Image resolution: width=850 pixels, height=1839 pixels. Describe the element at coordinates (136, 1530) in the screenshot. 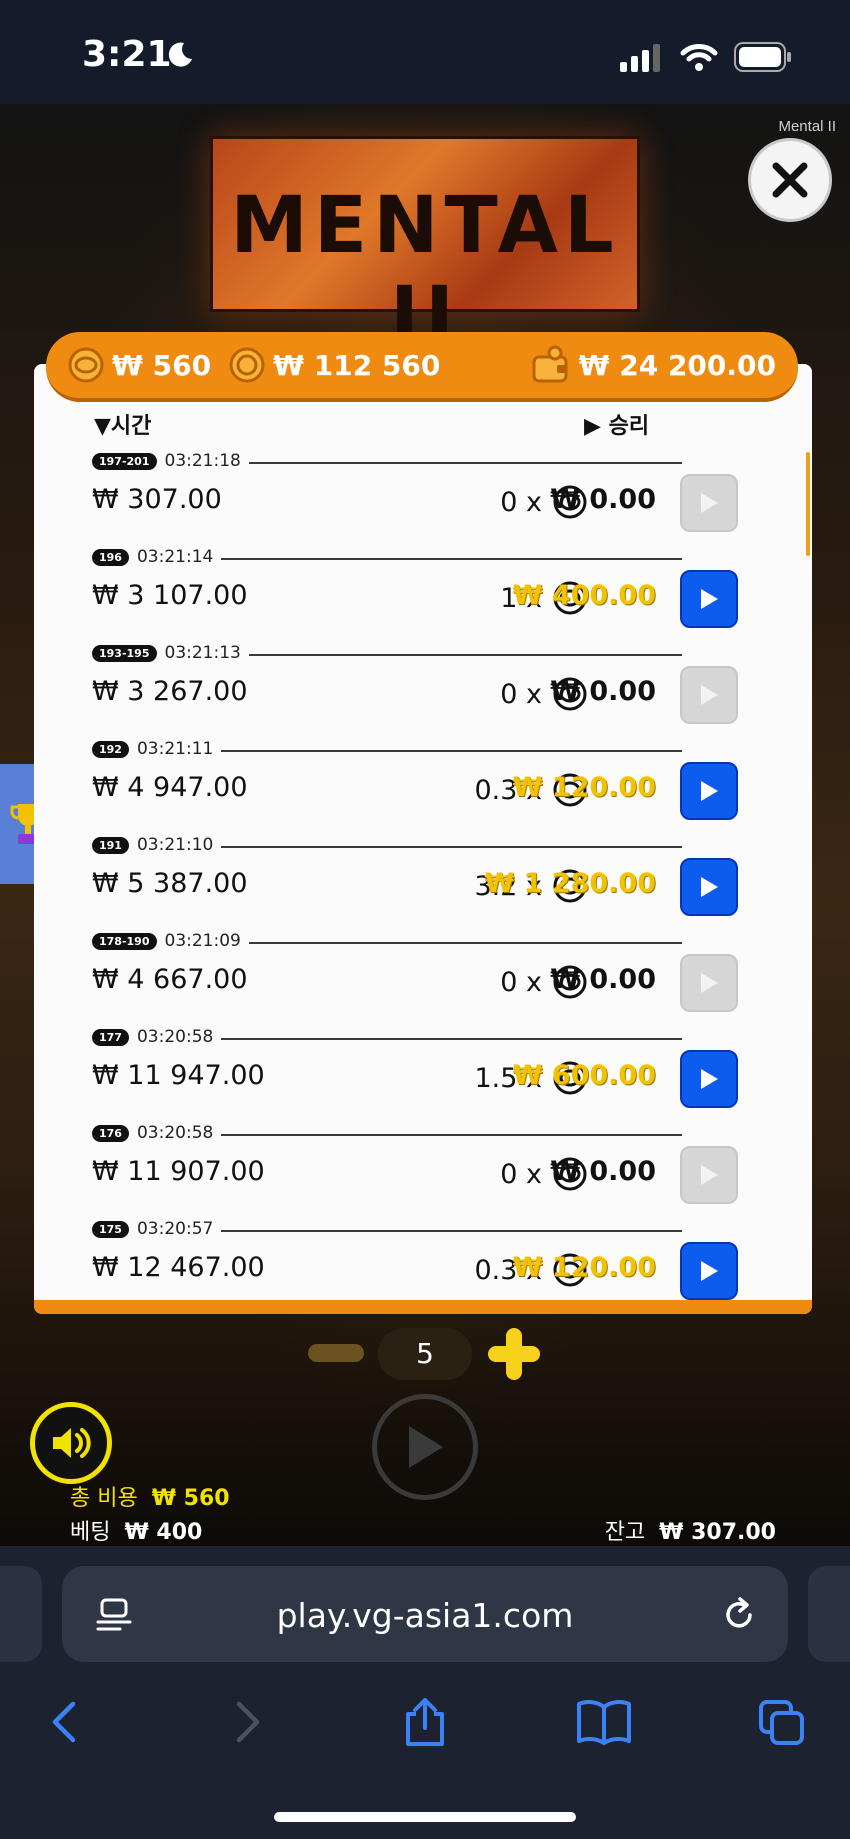

I see `bet-amount: 베팅 ₩ 400` at that location.